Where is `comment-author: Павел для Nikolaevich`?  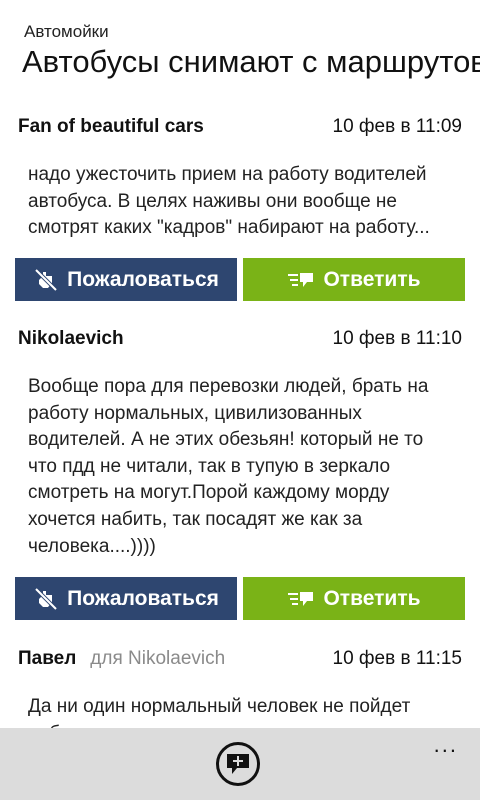
comment-author: Павел для Nikolaevich is located at coordinates (121, 659).